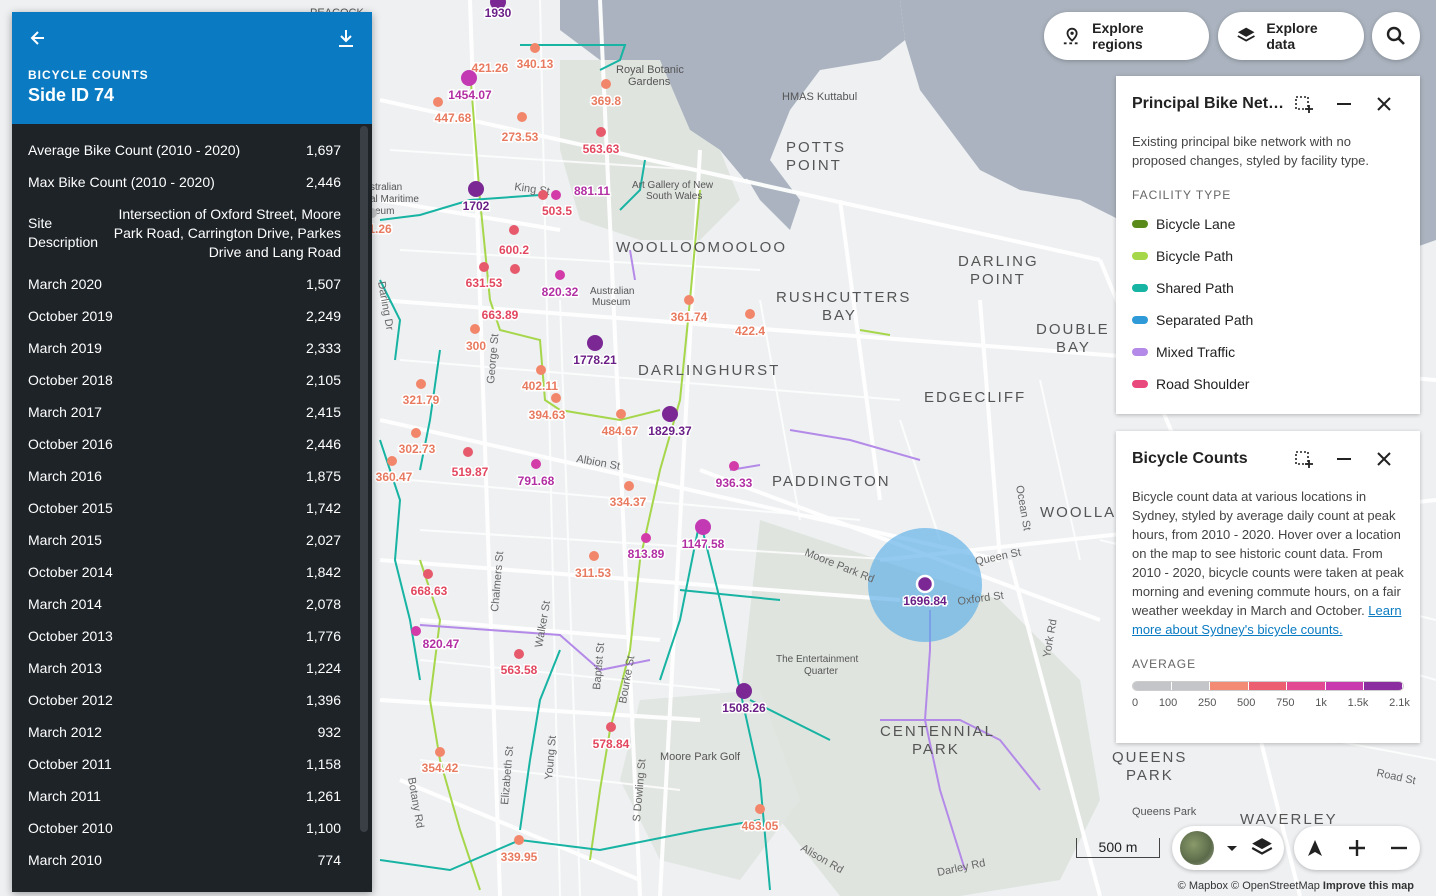 The width and height of the screenshot is (1436, 896). Describe the element at coordinates (925, 601) in the screenshot. I see `count-label: 1696.84` at that location.